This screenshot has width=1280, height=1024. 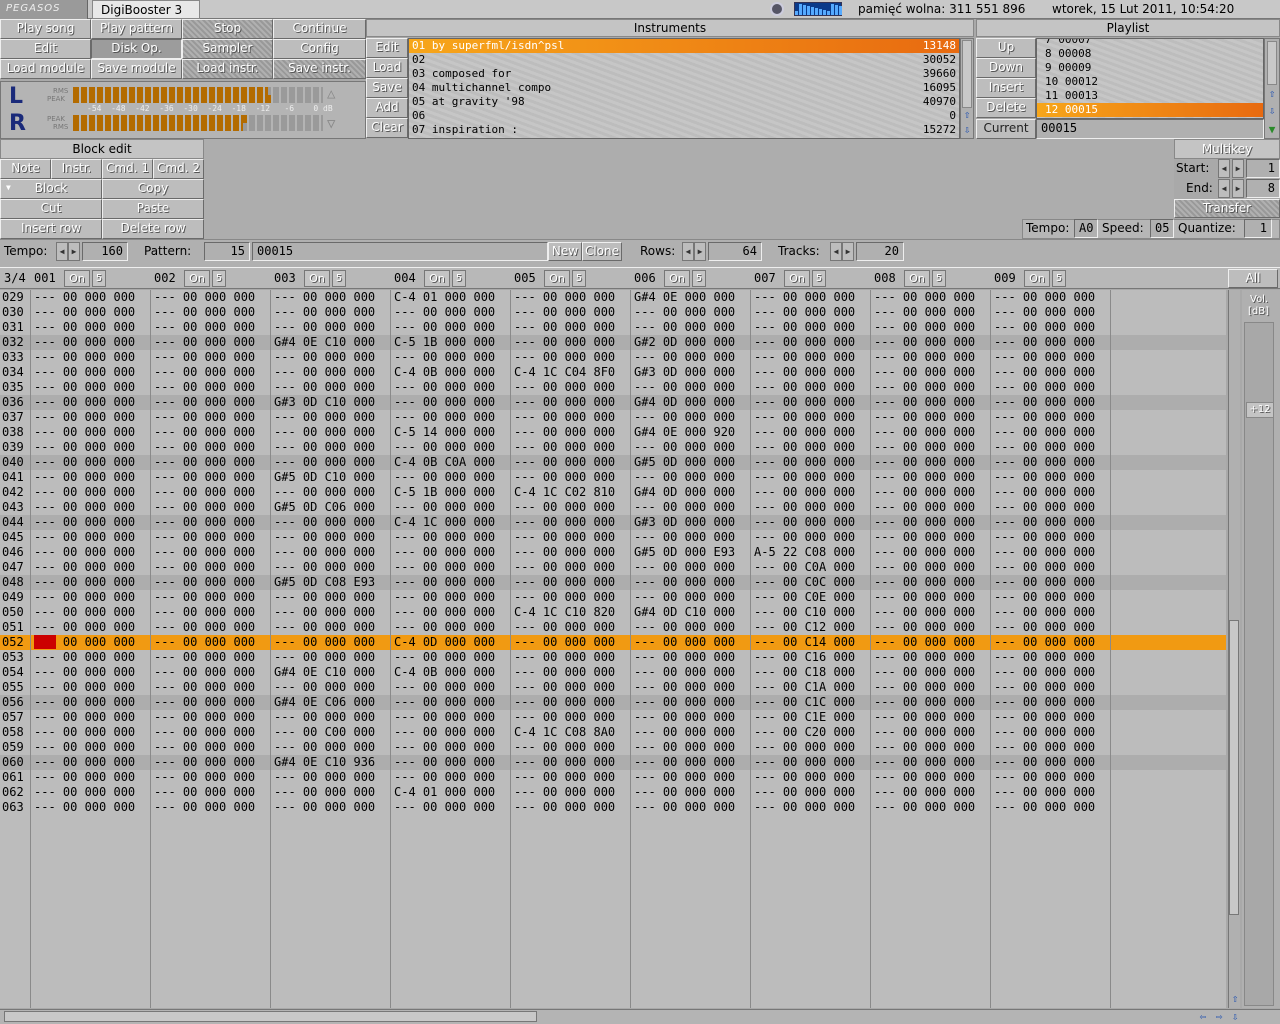 I want to click on pattern-cell: G#4 0E C10 936, so click(x=324, y=762).